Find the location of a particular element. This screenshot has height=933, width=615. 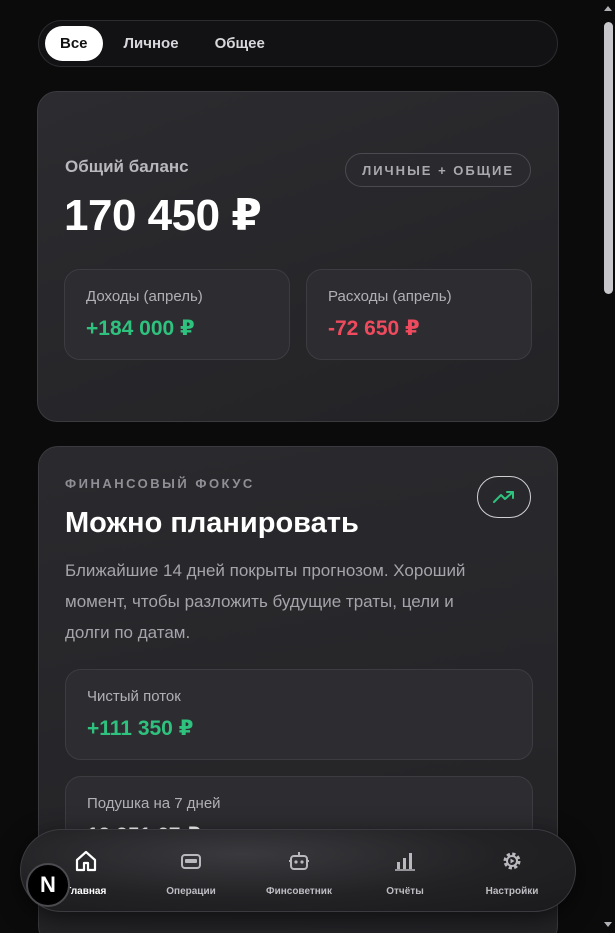

nav-item-operations: Операции is located at coordinates (191, 878).